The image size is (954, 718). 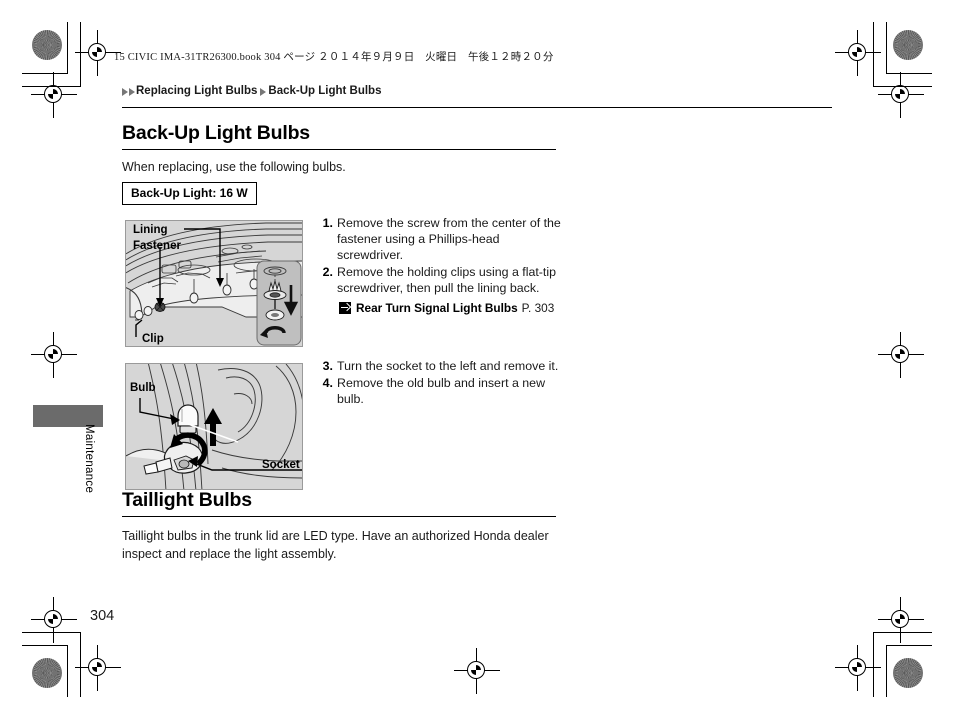 I want to click on trim-line-bottom-right-horizontal-inner, so click(x=902, y=633).